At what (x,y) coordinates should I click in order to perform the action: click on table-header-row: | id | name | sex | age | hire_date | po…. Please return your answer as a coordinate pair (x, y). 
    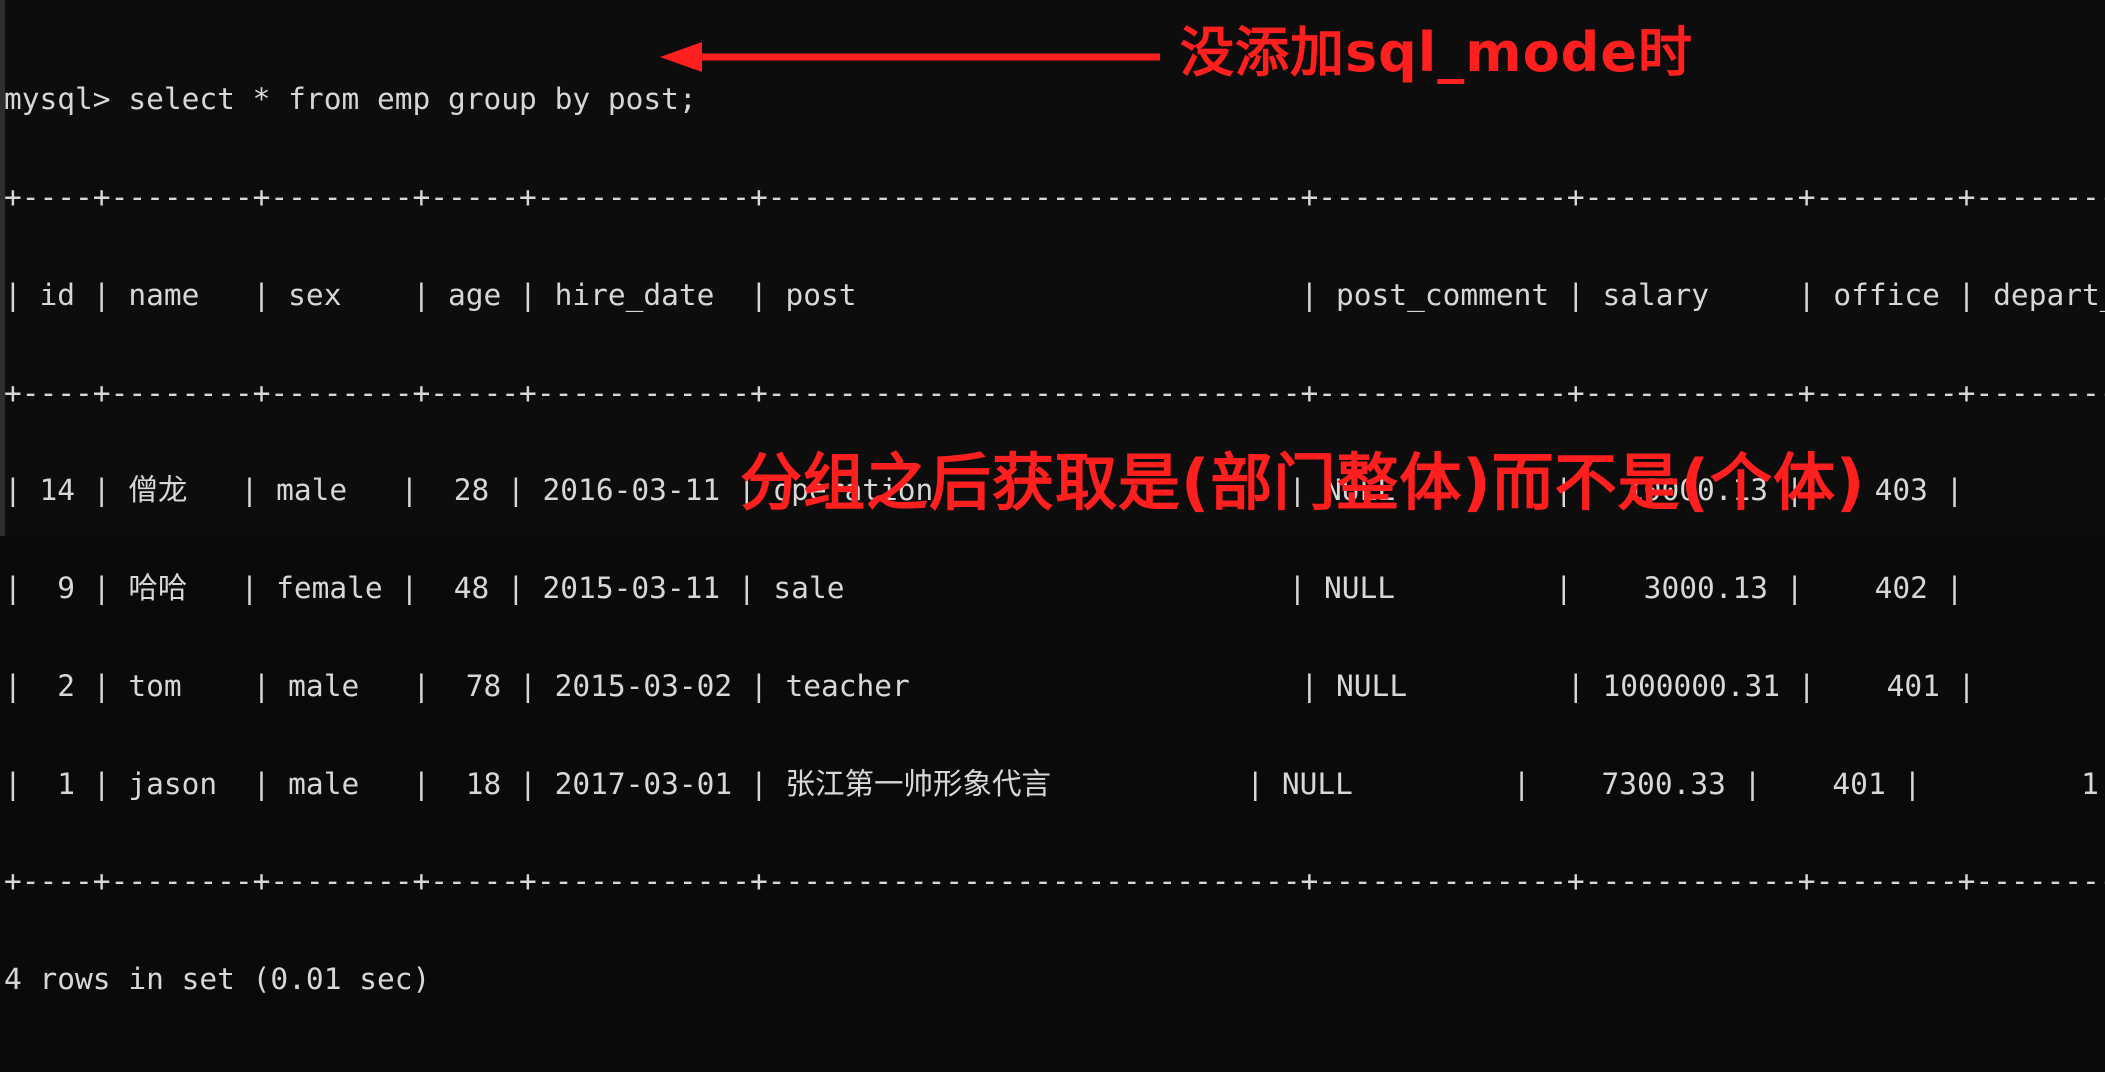
    Looking at the image, I should click on (1054, 294).